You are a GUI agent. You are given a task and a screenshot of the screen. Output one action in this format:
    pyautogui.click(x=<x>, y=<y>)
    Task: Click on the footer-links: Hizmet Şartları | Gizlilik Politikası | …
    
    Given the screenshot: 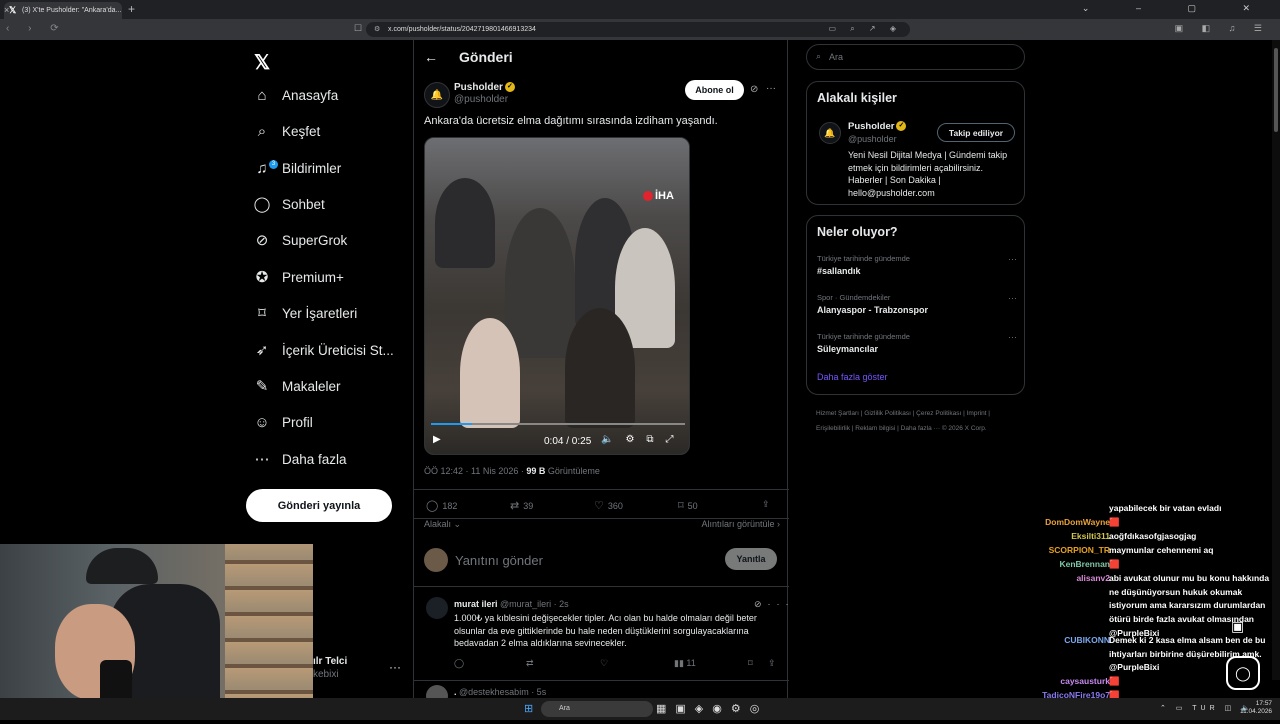 What is the action you would take?
    pyautogui.click(x=916, y=421)
    